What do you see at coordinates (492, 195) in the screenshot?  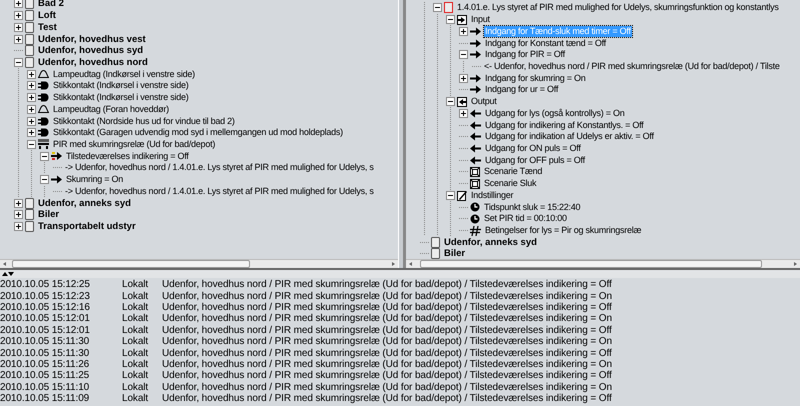 I see `tree-item: Indstillinger` at bounding box center [492, 195].